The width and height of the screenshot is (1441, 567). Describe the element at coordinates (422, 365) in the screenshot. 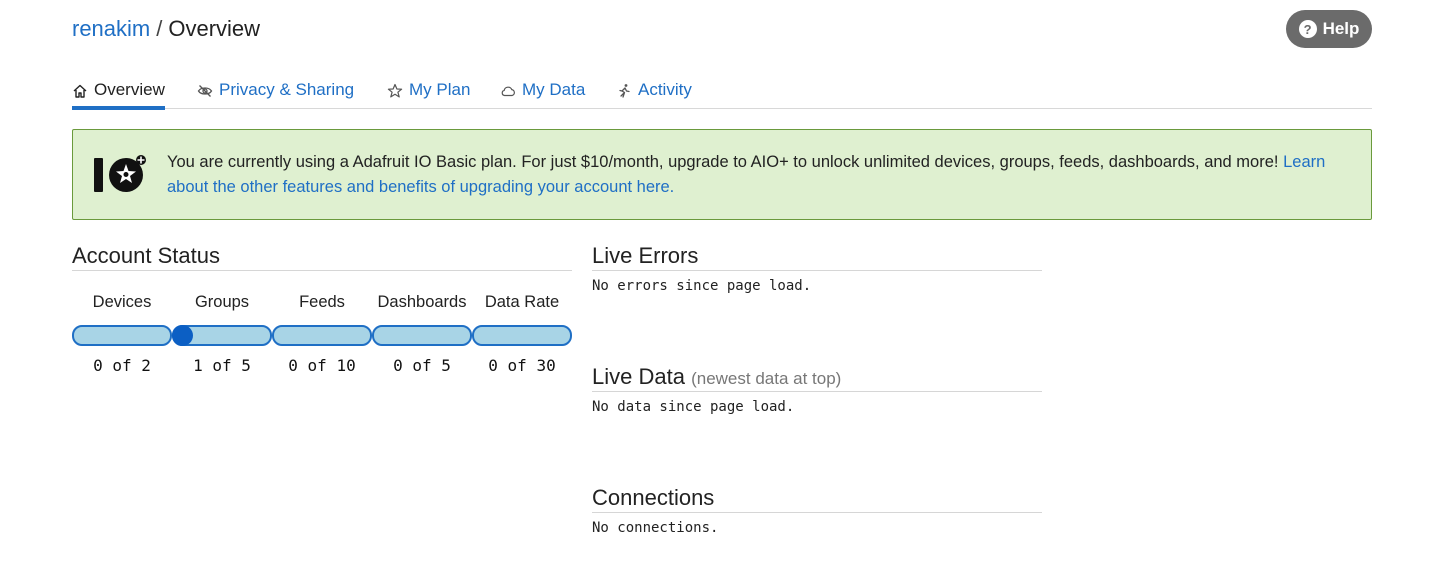

I see `meter-value-dashboards: 0 of 5` at that location.